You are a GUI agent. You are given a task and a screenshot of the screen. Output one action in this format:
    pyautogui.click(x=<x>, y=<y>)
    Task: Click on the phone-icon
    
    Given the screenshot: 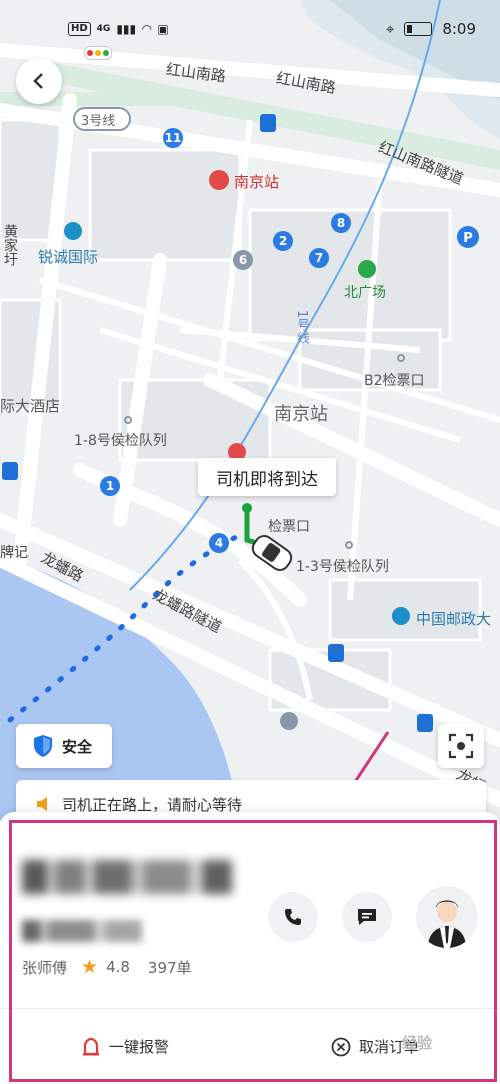 What is the action you would take?
    pyautogui.click(x=293, y=917)
    